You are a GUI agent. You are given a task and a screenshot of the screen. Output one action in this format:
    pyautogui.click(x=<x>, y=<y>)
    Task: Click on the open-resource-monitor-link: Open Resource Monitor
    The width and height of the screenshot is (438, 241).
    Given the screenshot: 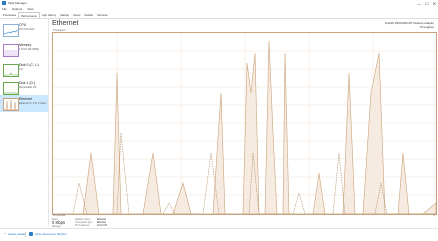 What is the action you would take?
    pyautogui.click(x=51, y=234)
    